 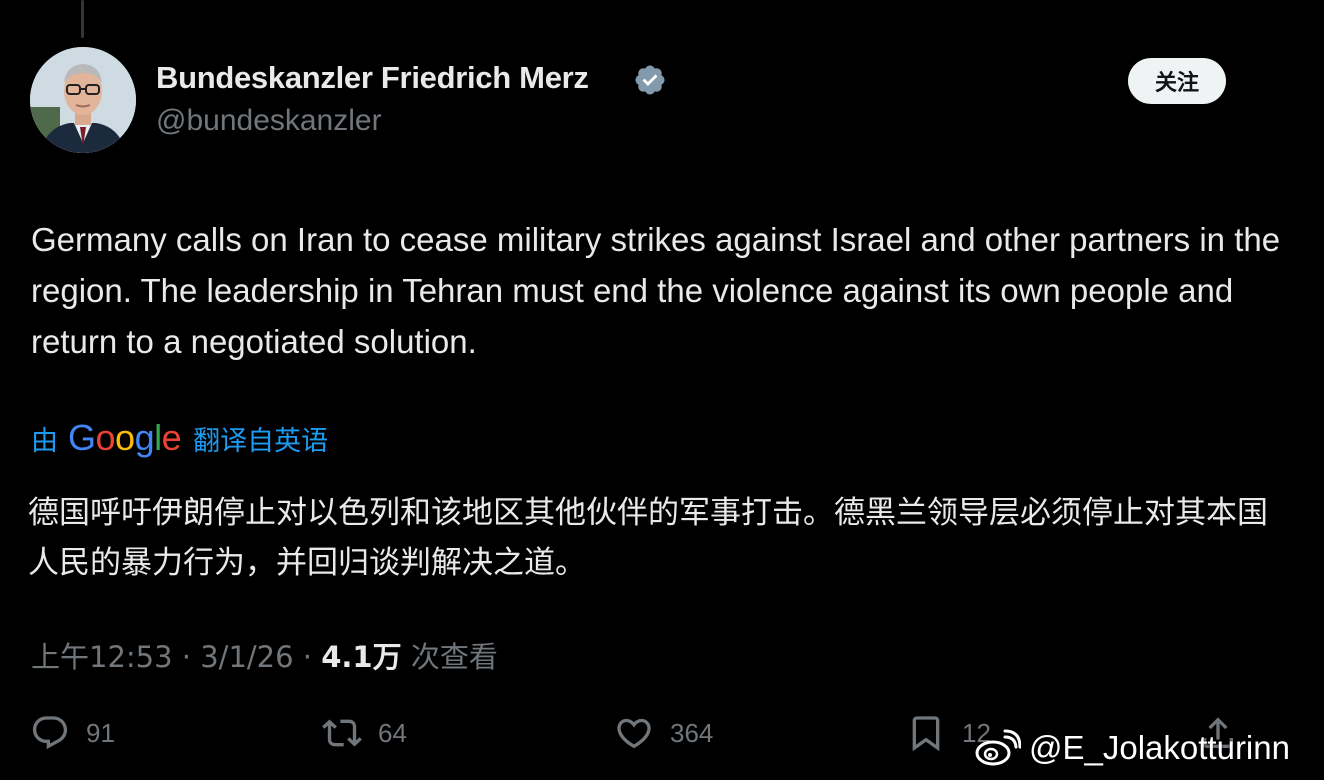 What do you see at coordinates (692, 732) in the screenshot?
I see `like-count: 364` at bounding box center [692, 732].